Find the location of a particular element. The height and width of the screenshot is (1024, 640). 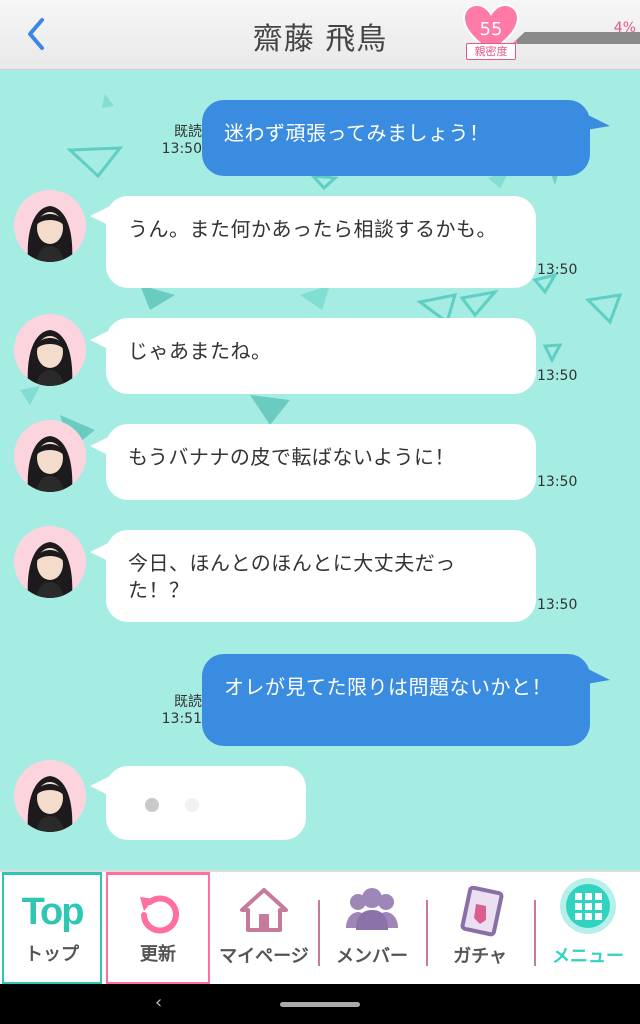

intimacy-label: 親密度 is located at coordinates (491, 51).